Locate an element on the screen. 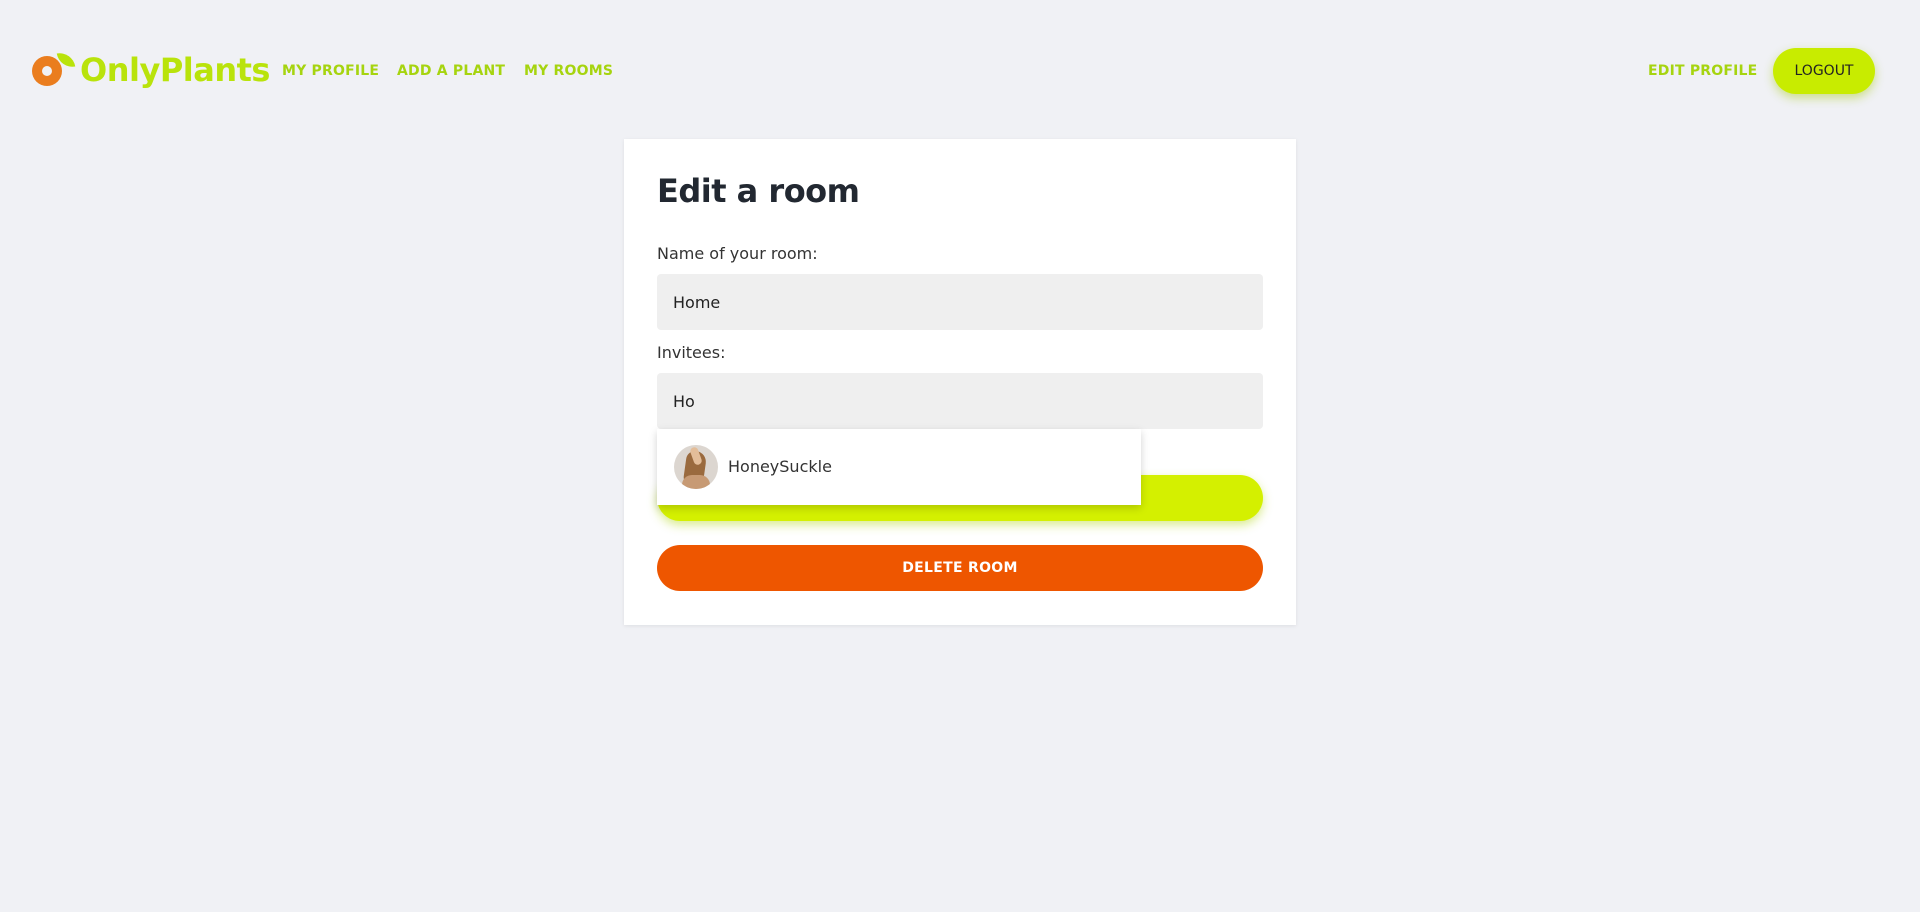 This screenshot has width=1920, height=912. suggestion-username: HoneySuckle is located at coordinates (780, 466).